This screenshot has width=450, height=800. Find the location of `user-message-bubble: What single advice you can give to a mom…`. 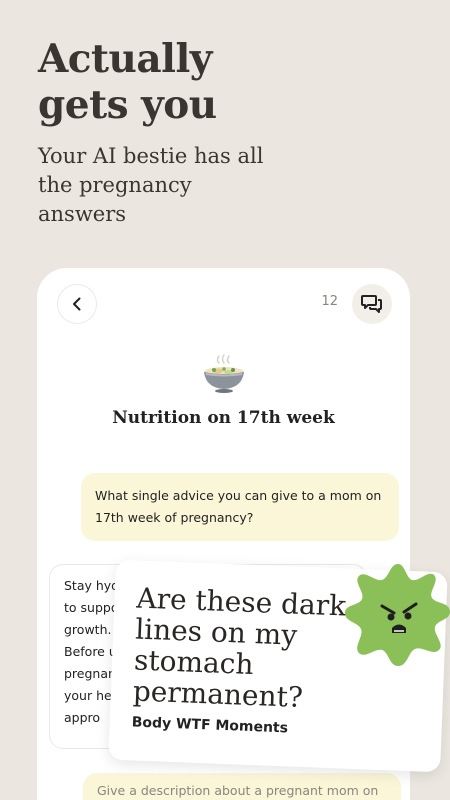

user-message-bubble: What single advice you can give to a mom… is located at coordinates (240, 507).